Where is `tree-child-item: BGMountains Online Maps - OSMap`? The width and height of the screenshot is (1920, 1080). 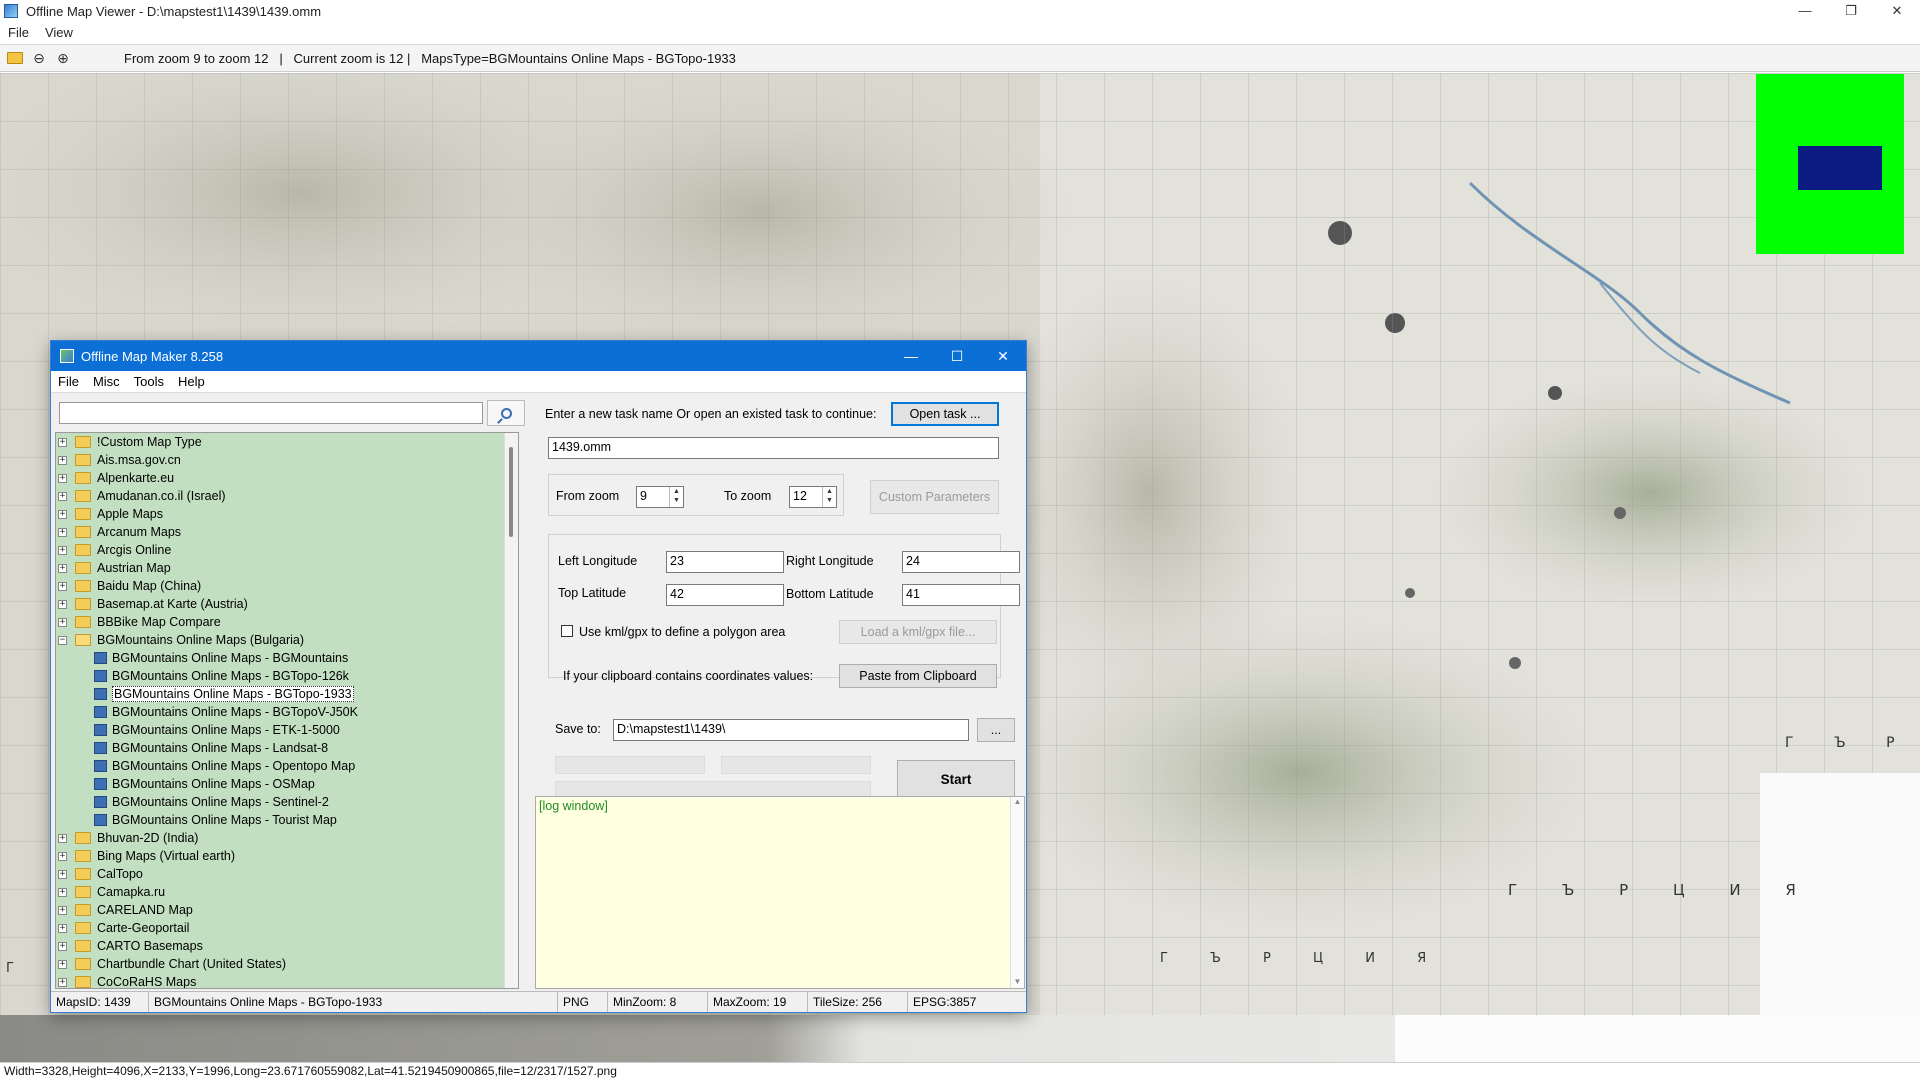
tree-child-item: BGMountains Online Maps - OSMap is located at coordinates (287, 784).